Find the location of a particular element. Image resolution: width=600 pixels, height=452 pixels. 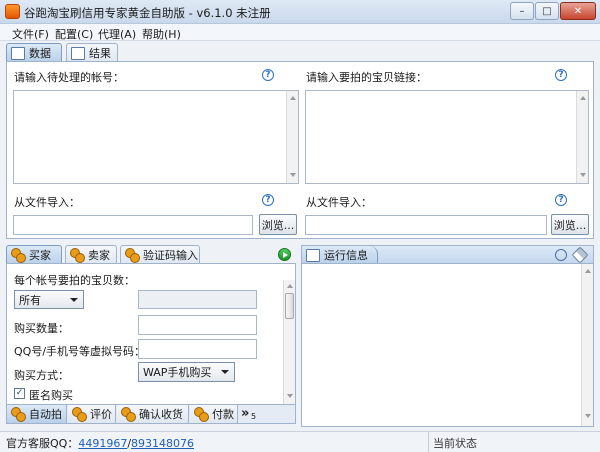

links-label: 请输入要拍的宝贝链接： is located at coordinates (366, 77).